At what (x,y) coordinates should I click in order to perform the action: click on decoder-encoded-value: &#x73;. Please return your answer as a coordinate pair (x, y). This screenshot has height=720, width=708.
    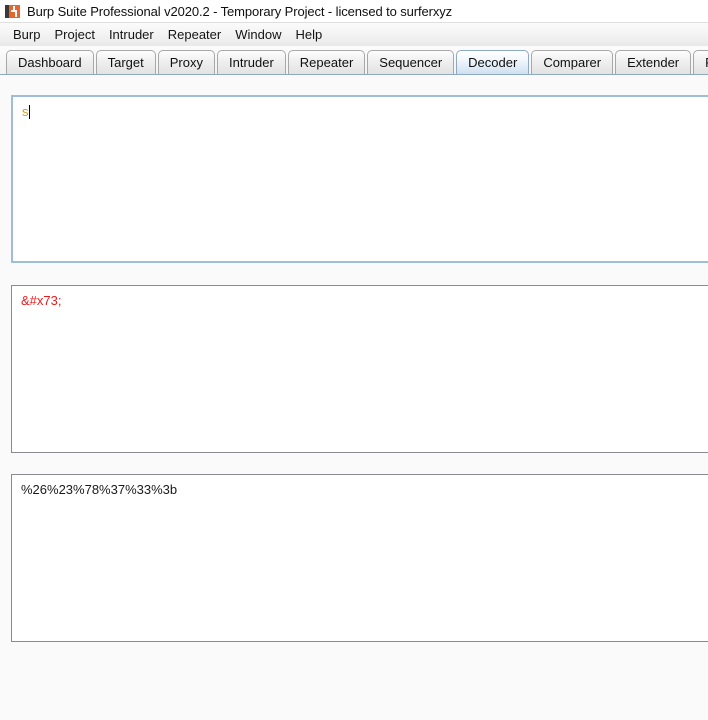
    Looking at the image, I should click on (41, 300).